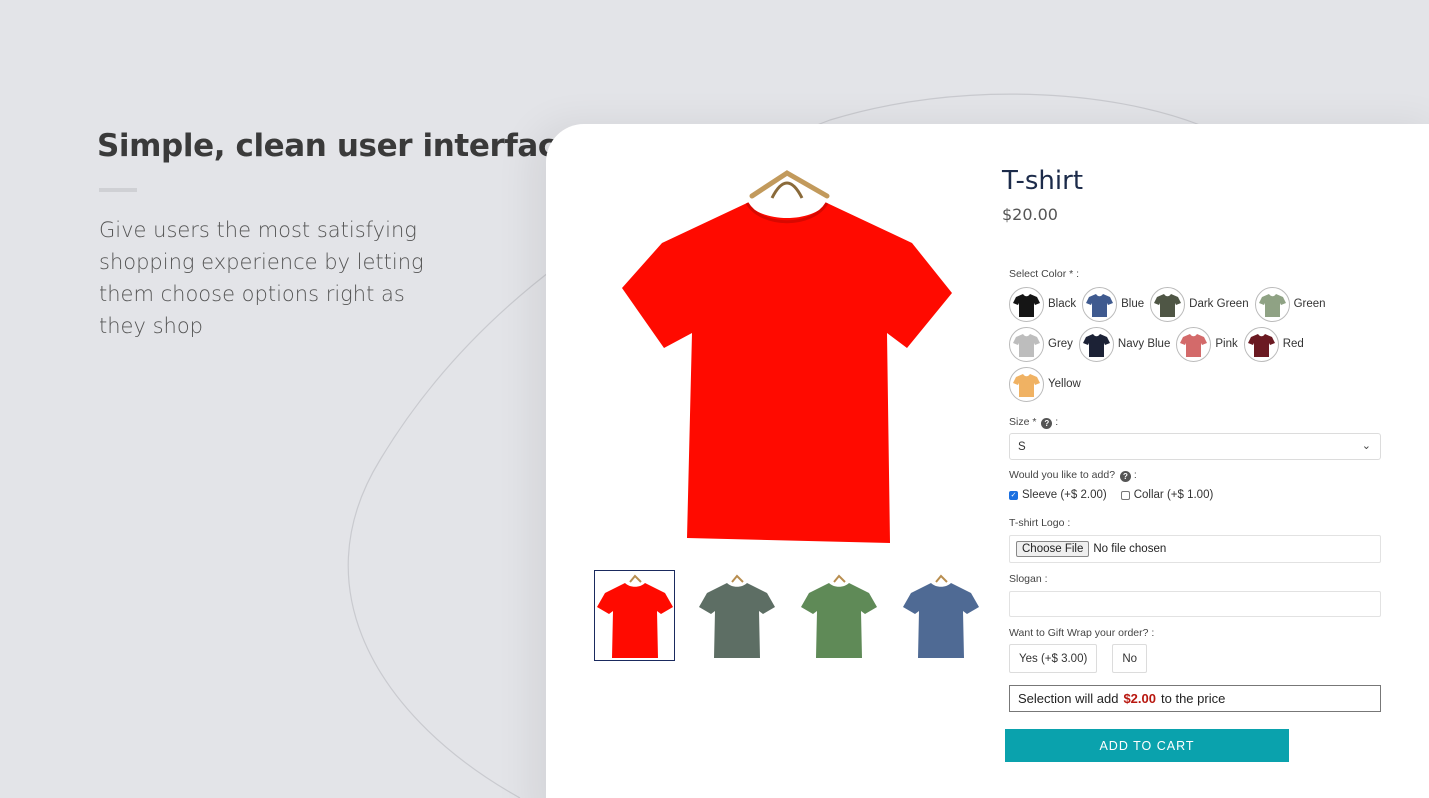  Describe the element at coordinates (1042, 304) in the screenshot. I see `swatch-black: Black` at that location.